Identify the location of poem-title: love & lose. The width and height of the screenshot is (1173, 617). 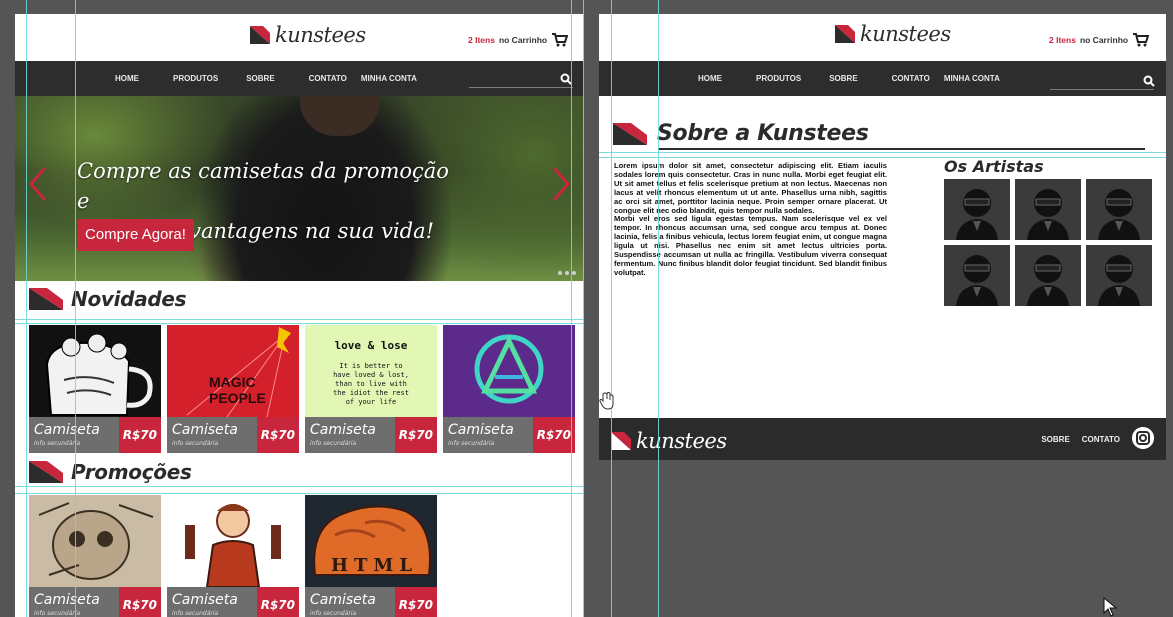
(371, 345).